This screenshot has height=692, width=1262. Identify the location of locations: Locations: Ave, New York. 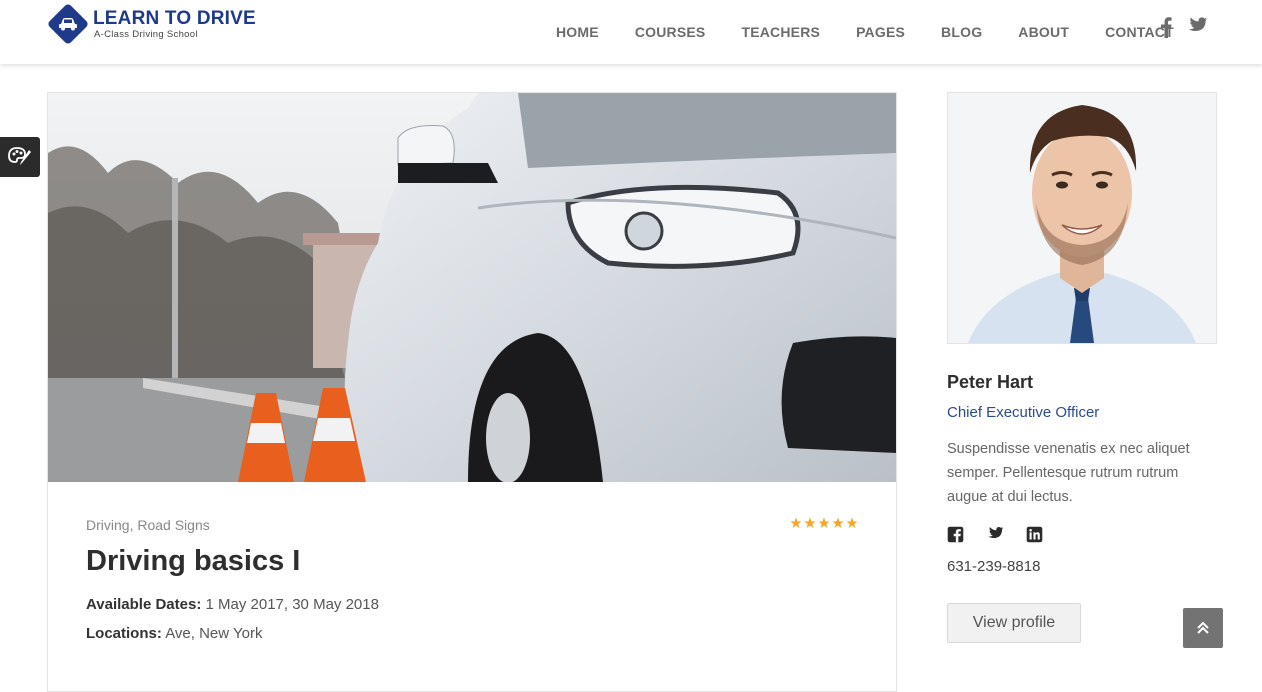
(472, 633).